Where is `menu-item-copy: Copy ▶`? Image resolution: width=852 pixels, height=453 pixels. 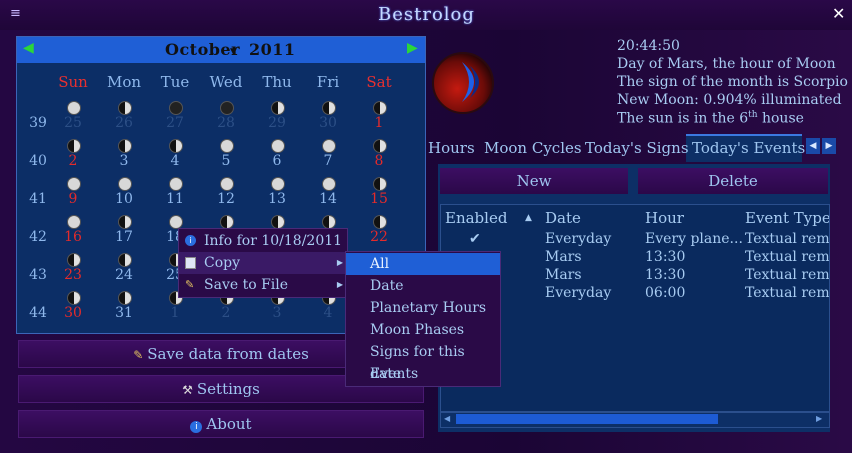
menu-item-copy: Copy ▶ is located at coordinates (263, 263).